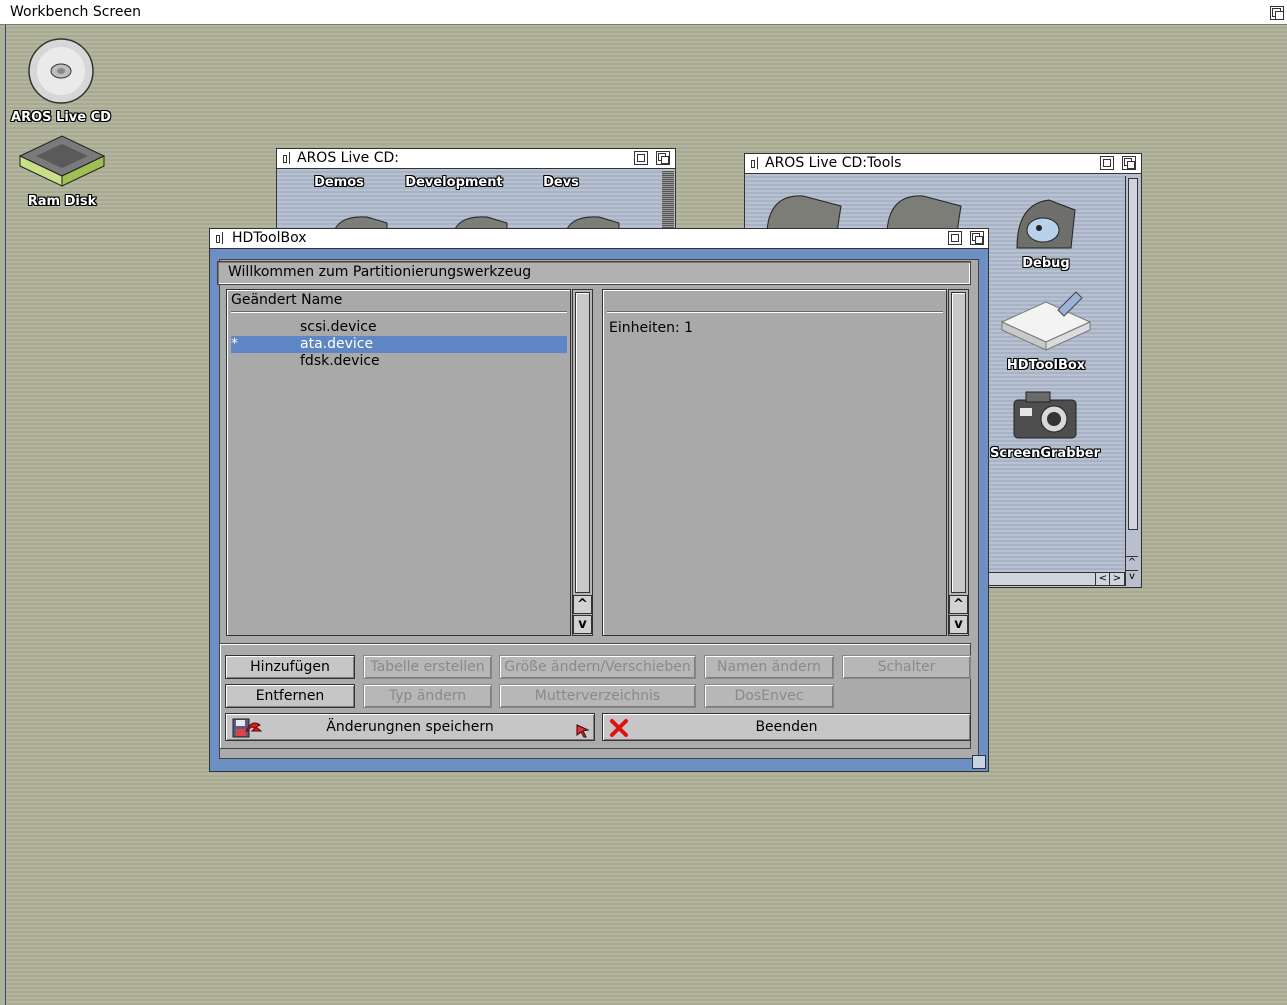  What do you see at coordinates (287, 300) in the screenshot?
I see `list-header: Geändert Name` at bounding box center [287, 300].